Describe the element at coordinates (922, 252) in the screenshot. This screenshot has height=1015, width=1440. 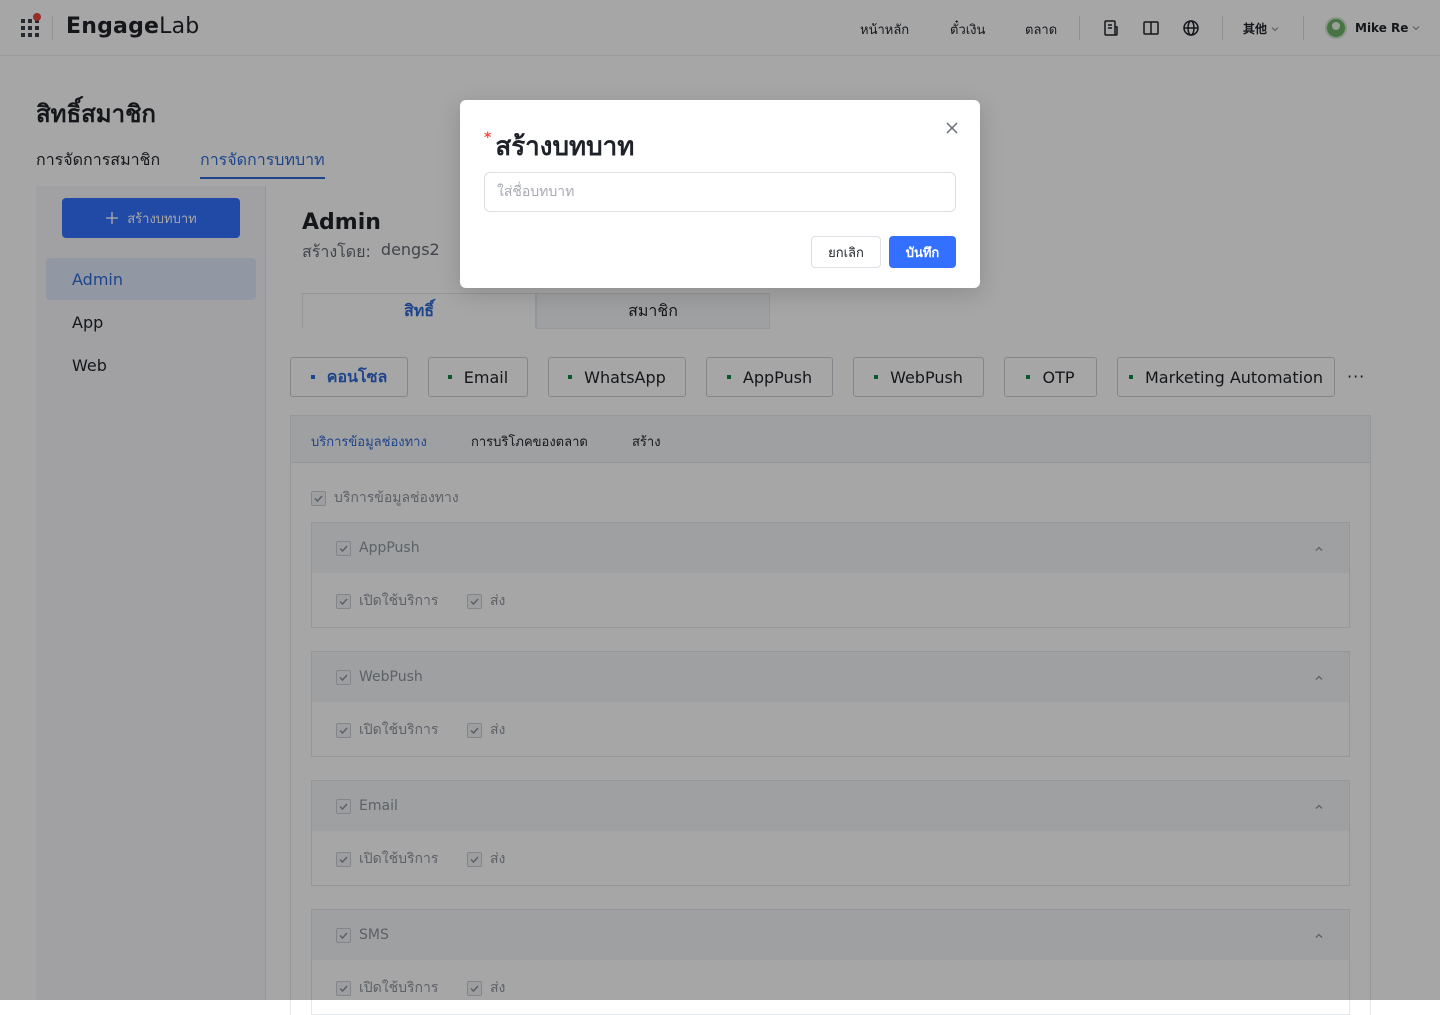
I see `save-button: บันทึก` at that location.